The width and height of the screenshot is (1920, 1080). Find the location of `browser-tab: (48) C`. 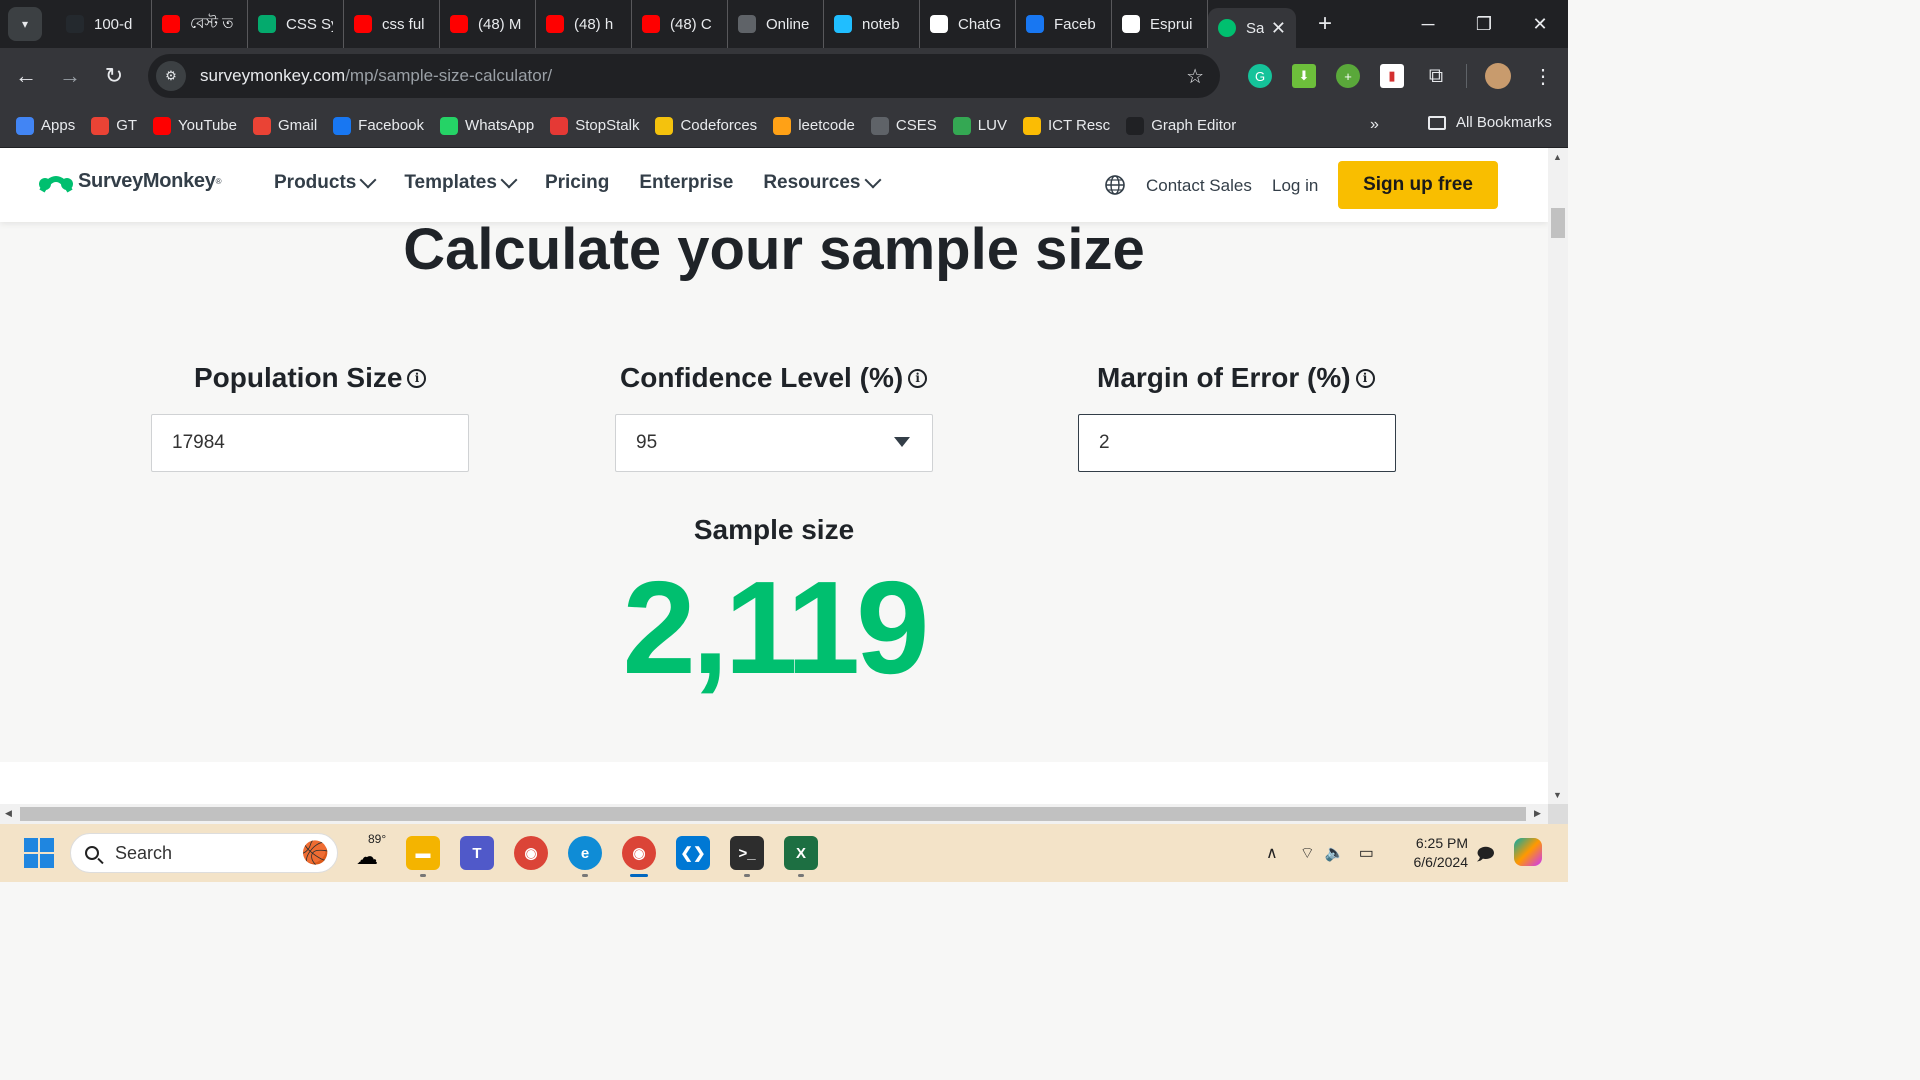

browser-tab: (48) C is located at coordinates (680, 24).